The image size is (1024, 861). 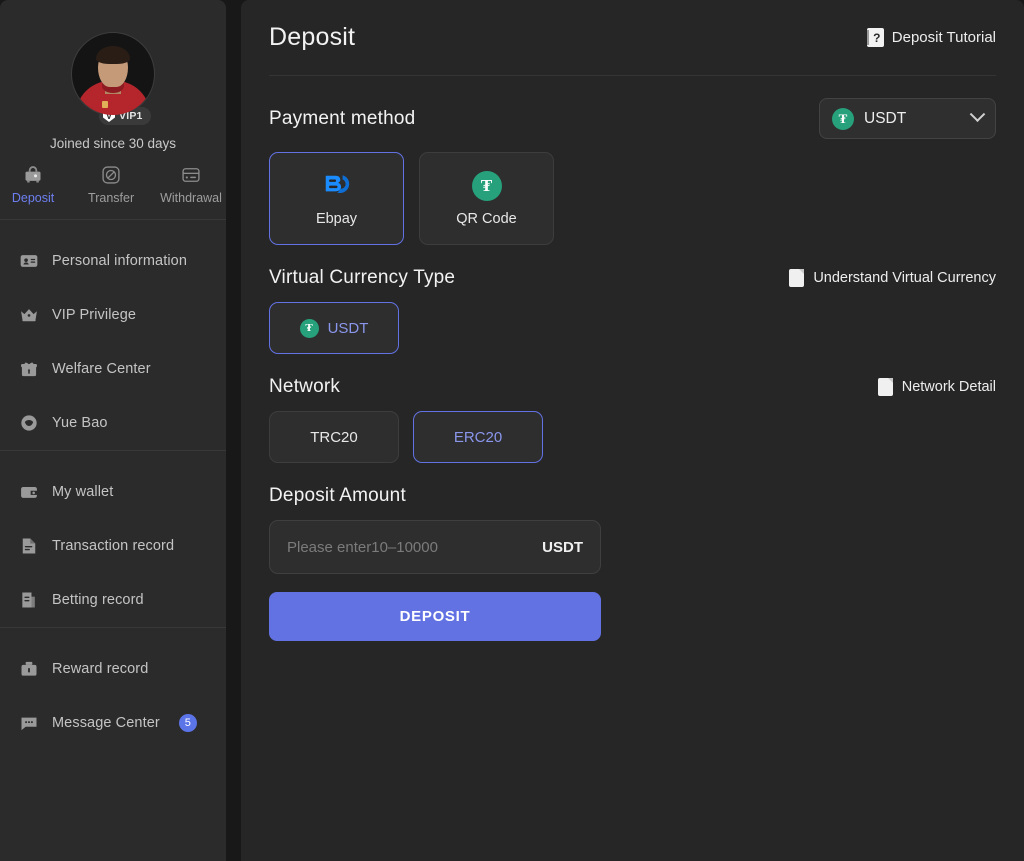 What do you see at coordinates (105, 104) in the screenshot?
I see `avatar-crest` at bounding box center [105, 104].